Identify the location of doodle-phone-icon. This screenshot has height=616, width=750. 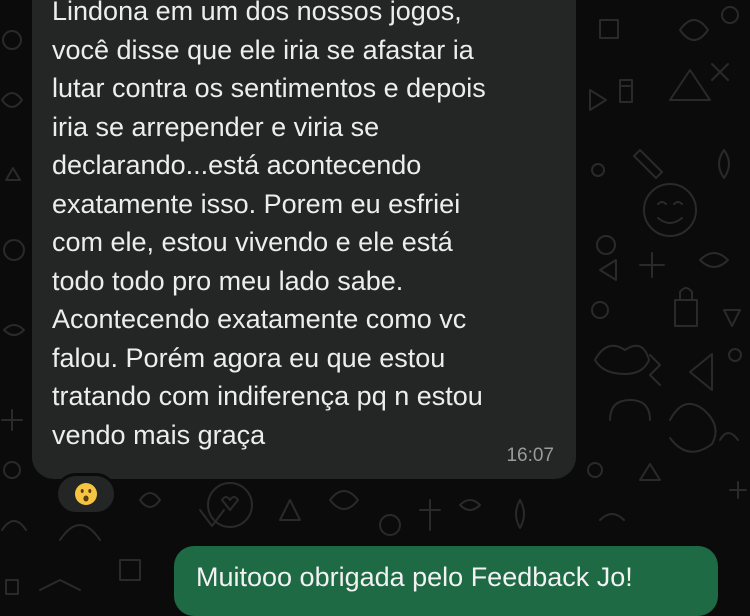
(626, 91).